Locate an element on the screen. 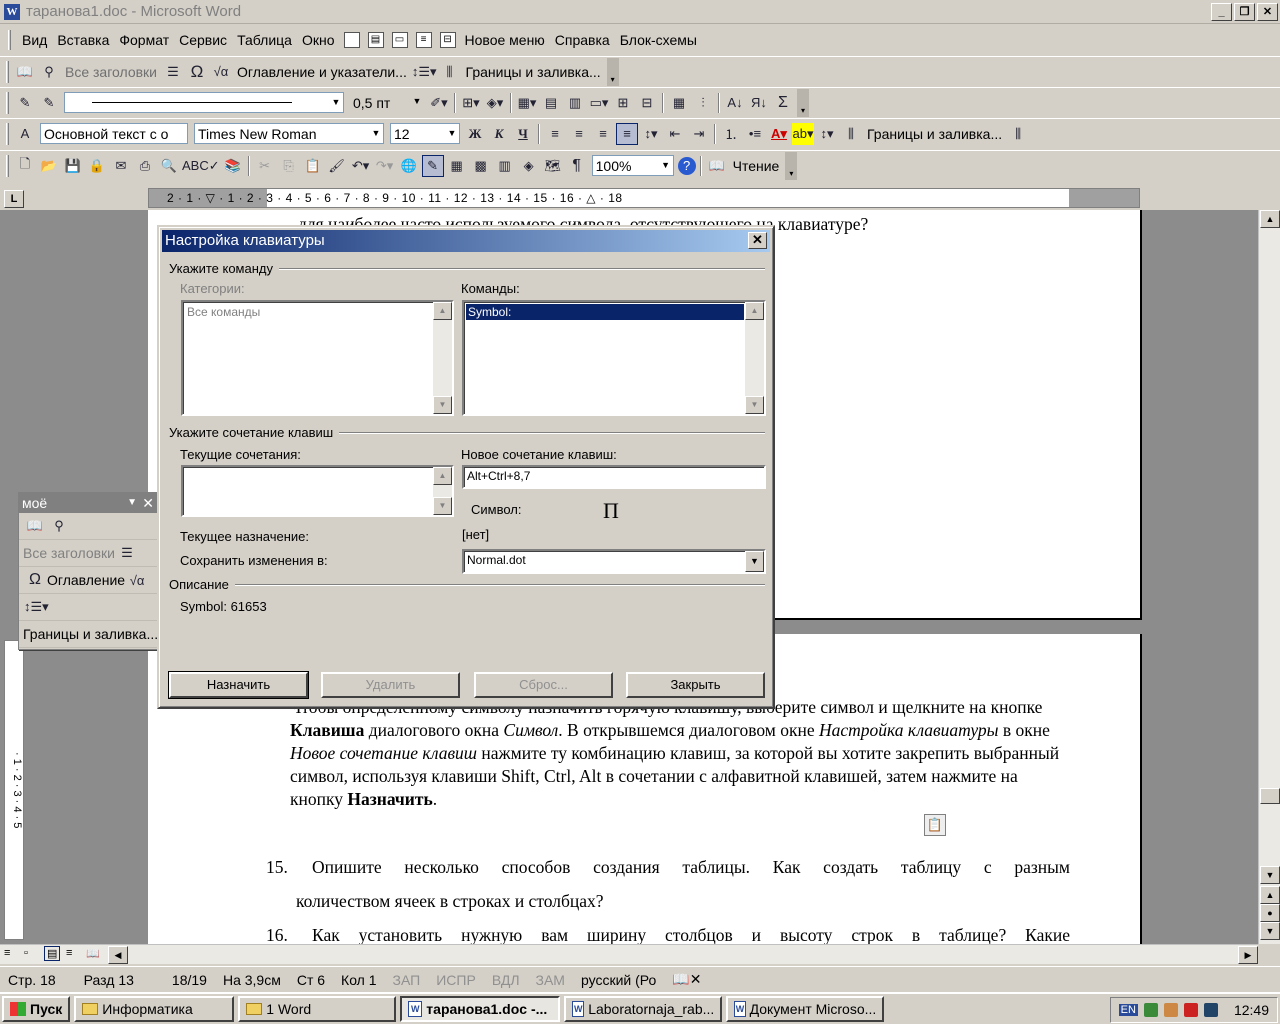  open-icon: 📂 is located at coordinates (49, 166).